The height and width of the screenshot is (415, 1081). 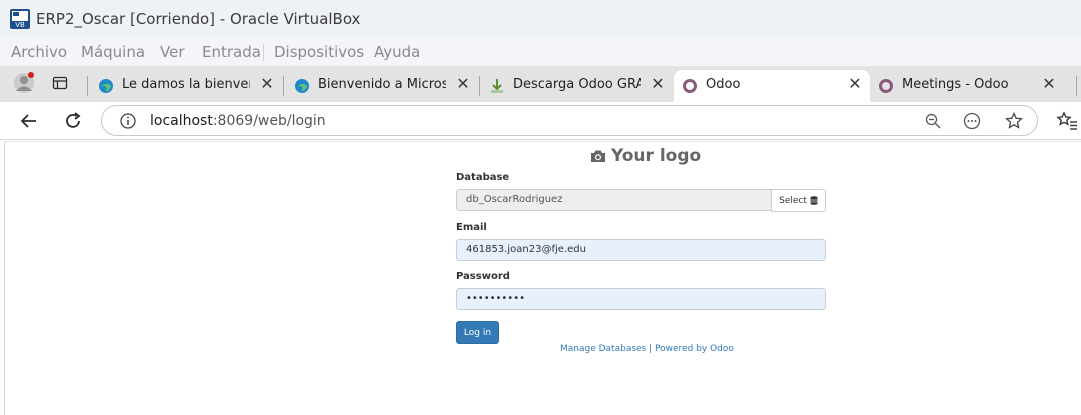 I want to click on zoom-out-icon, so click(x=933, y=121).